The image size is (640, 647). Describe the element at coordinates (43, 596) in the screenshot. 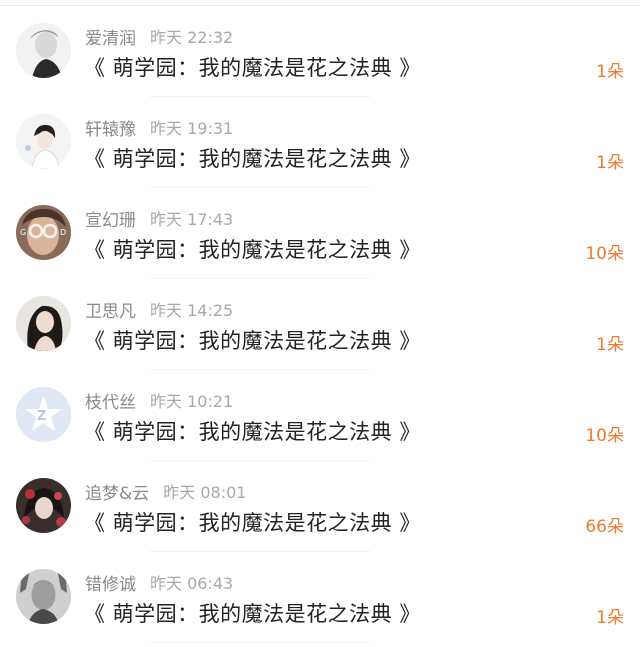

I see `avatar-man-bw-portrait-icon` at that location.